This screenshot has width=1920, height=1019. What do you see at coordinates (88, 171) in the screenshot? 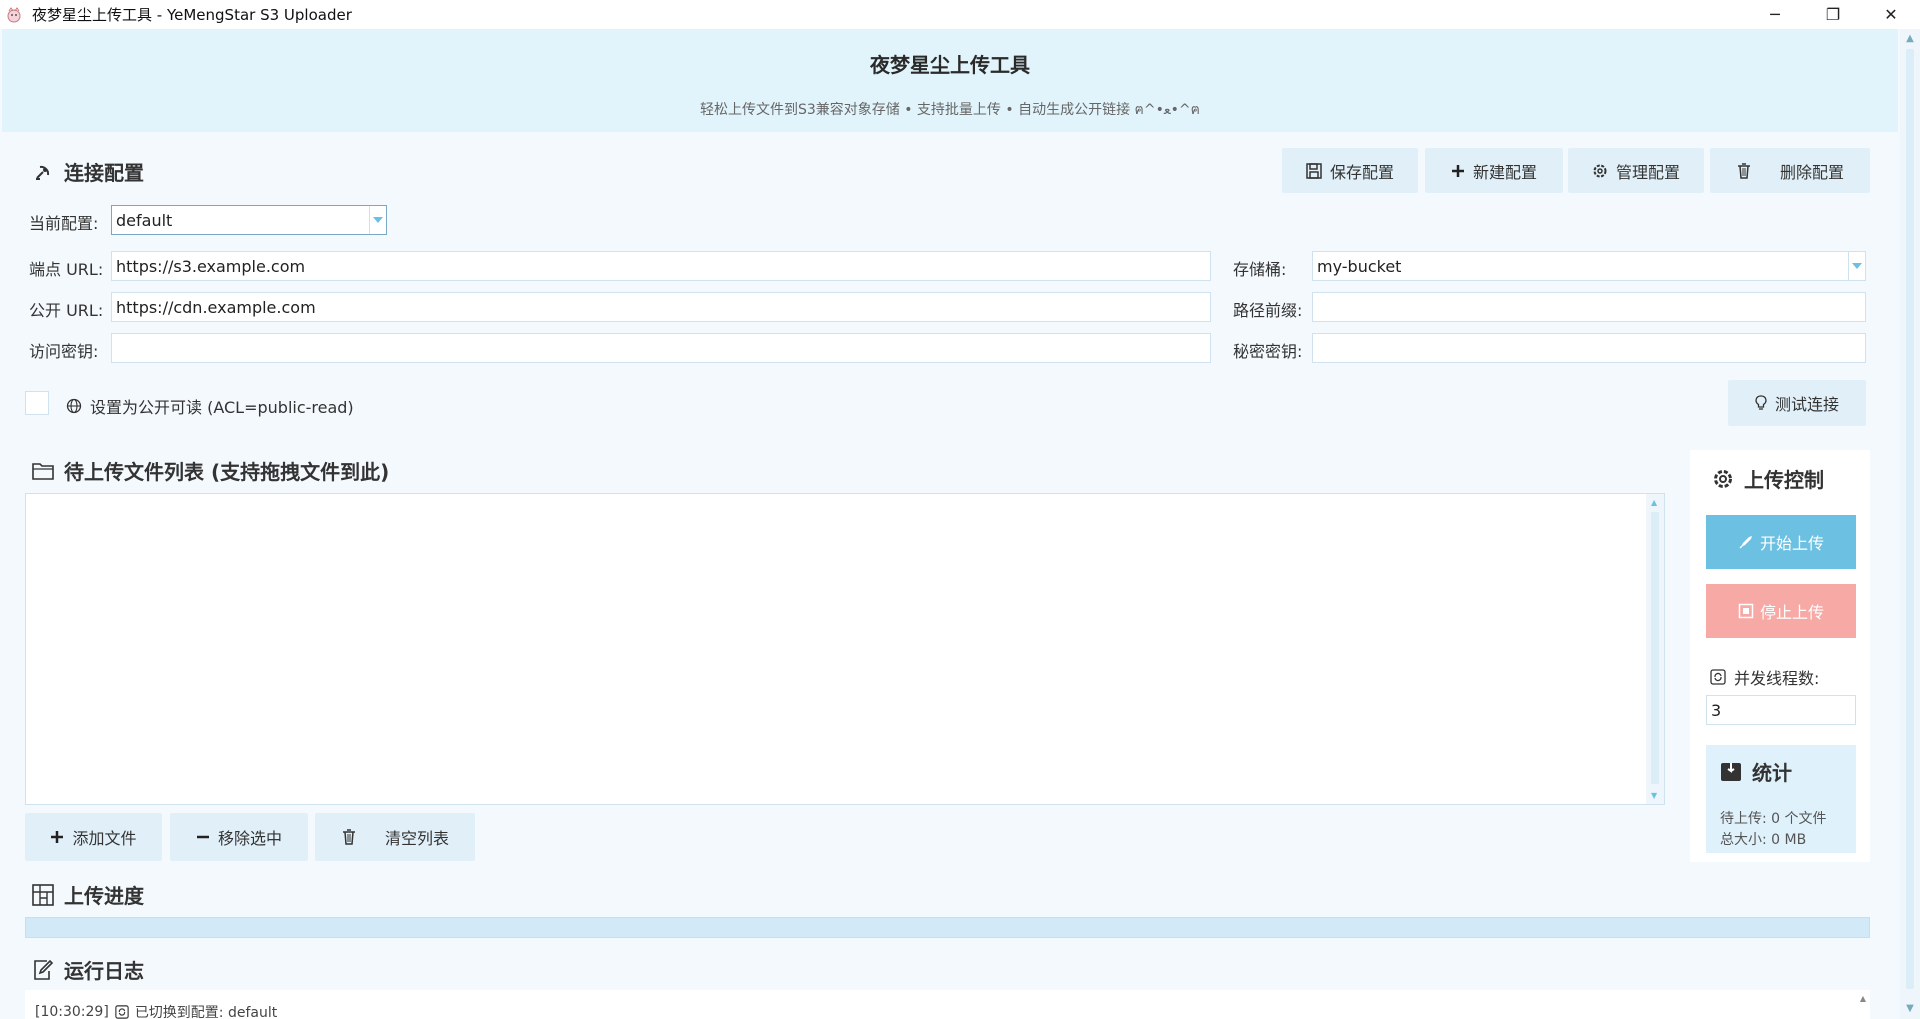
I see `connection-section-title: 连接配置` at bounding box center [88, 171].